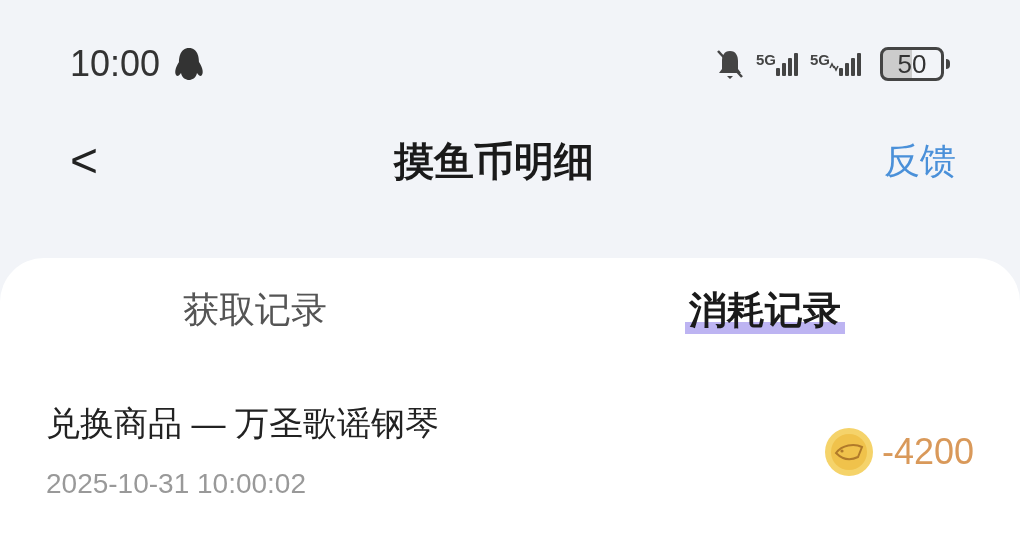  What do you see at coordinates (848, 451) in the screenshot?
I see `fish-coin-icon` at bounding box center [848, 451].